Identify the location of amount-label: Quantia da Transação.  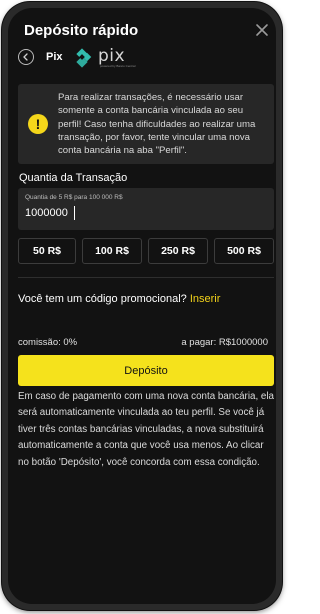
(73, 178).